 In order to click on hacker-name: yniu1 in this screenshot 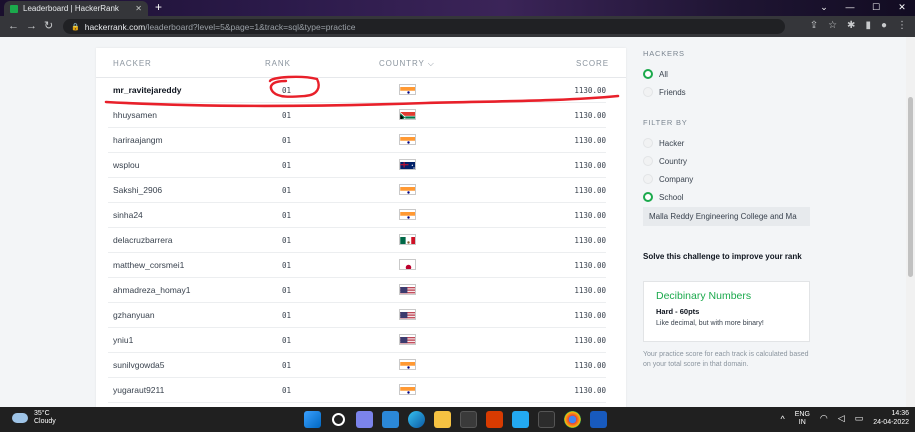, I will do `click(123, 340)`.